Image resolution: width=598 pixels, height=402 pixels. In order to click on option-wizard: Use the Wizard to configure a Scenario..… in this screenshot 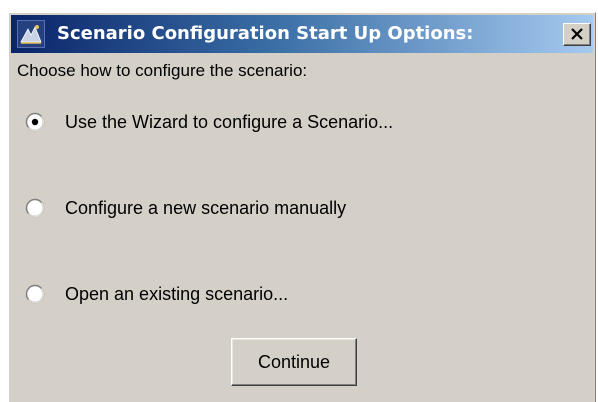, I will do `click(255, 122)`.